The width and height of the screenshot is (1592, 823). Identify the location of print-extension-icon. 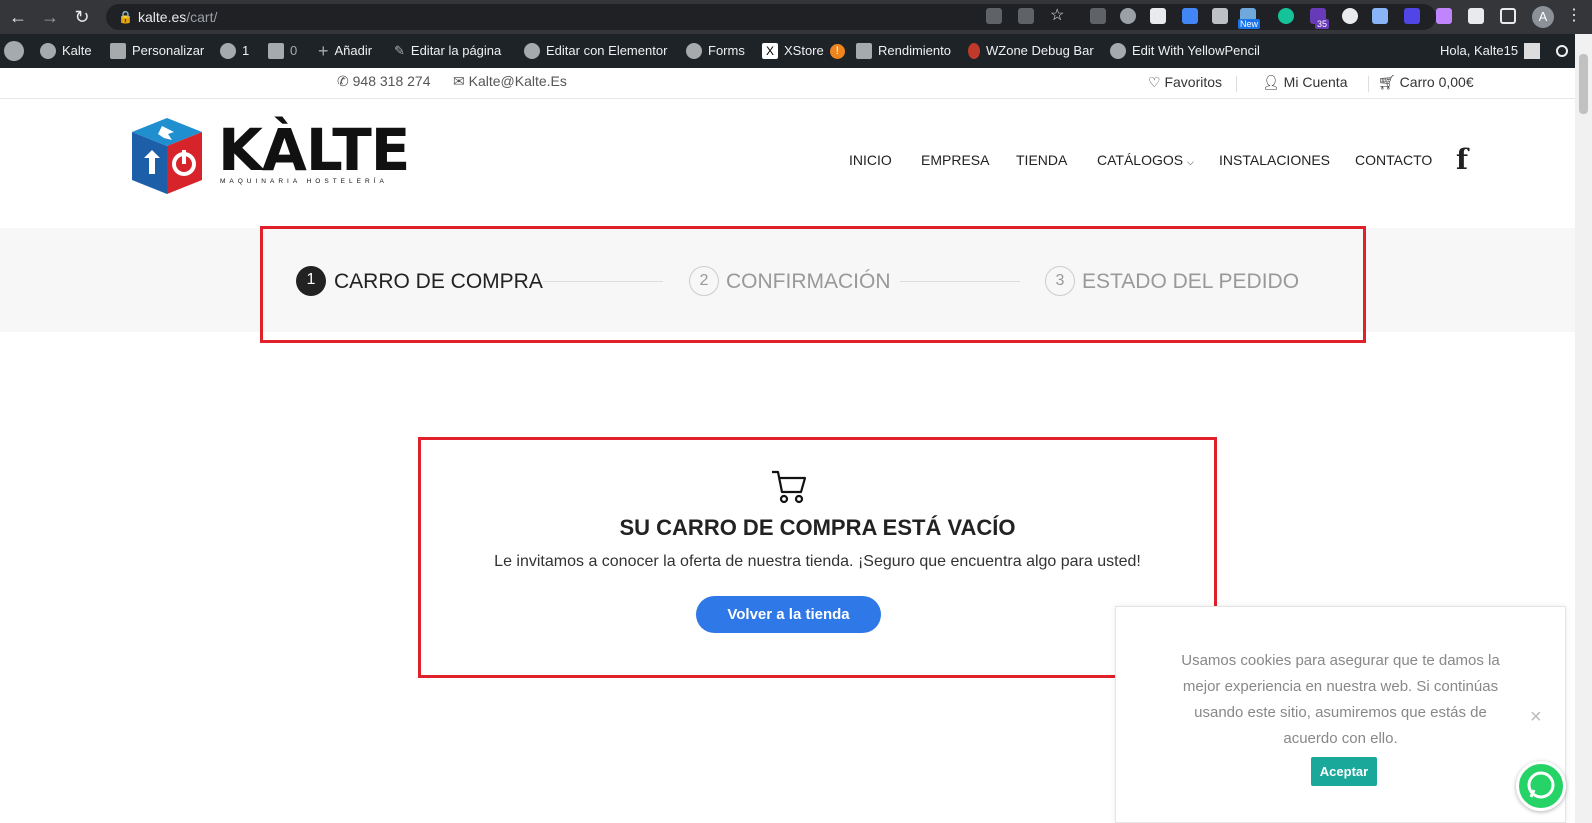
(1158, 16).